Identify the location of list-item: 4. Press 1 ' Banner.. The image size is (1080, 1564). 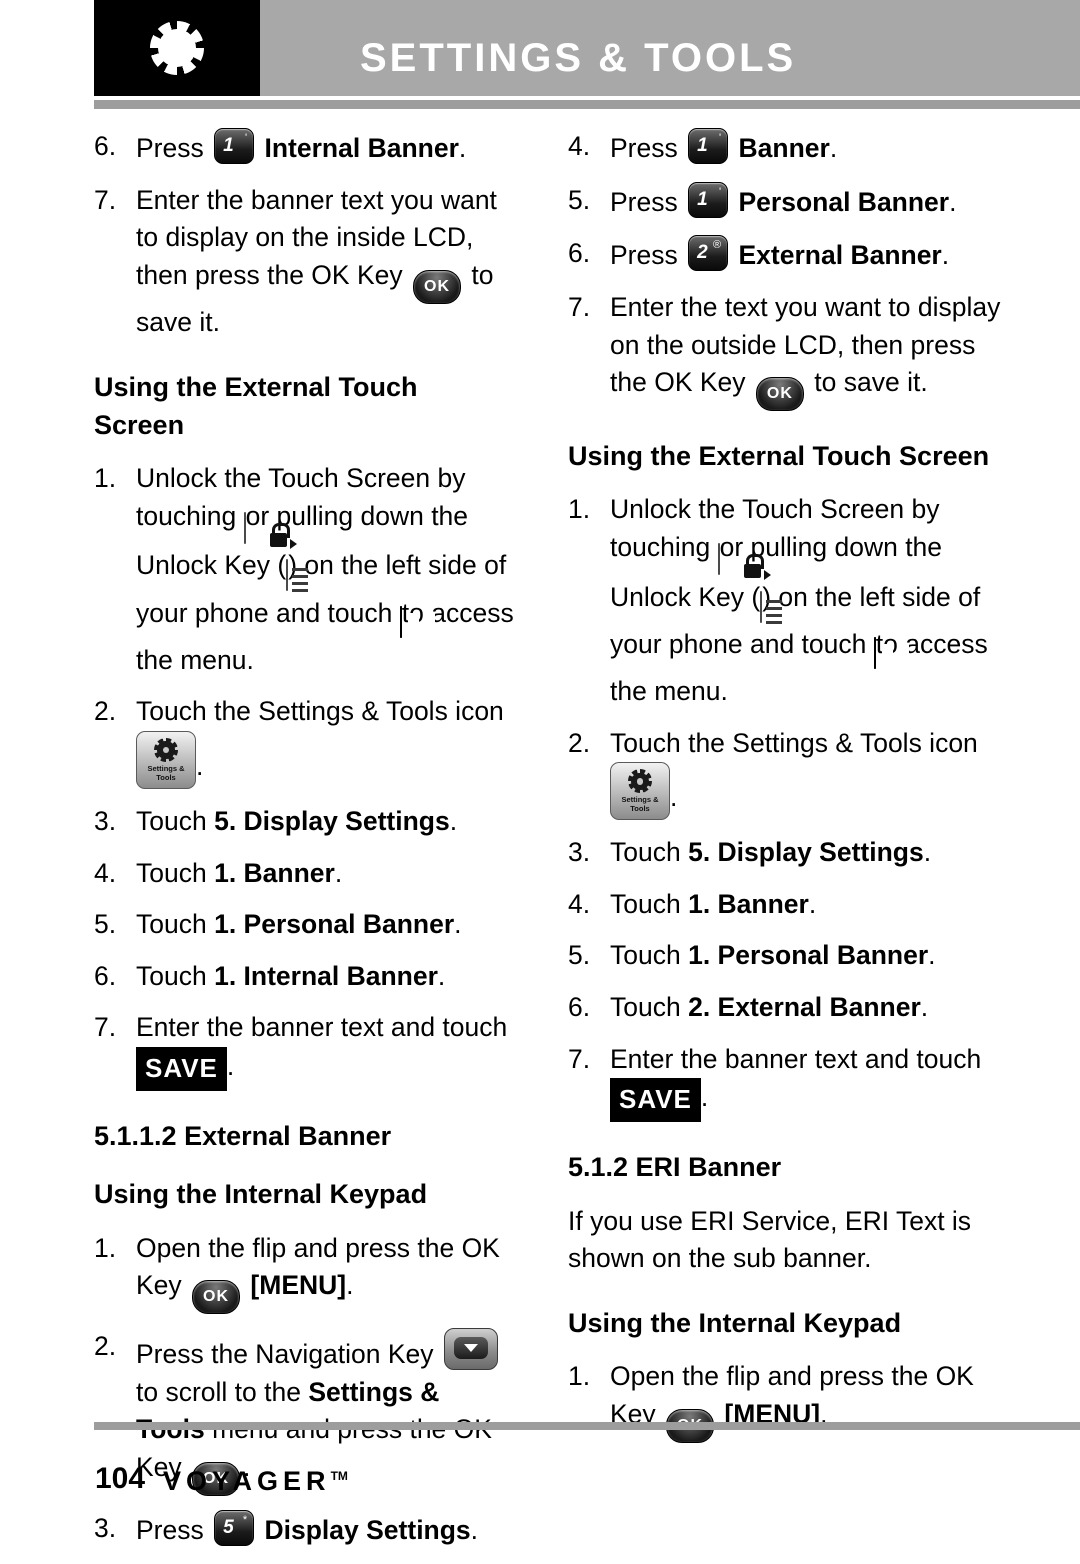
(788, 148).